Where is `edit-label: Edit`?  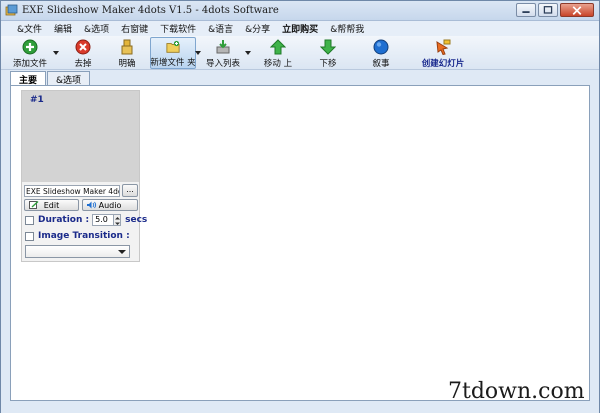 edit-label: Edit is located at coordinates (51, 205).